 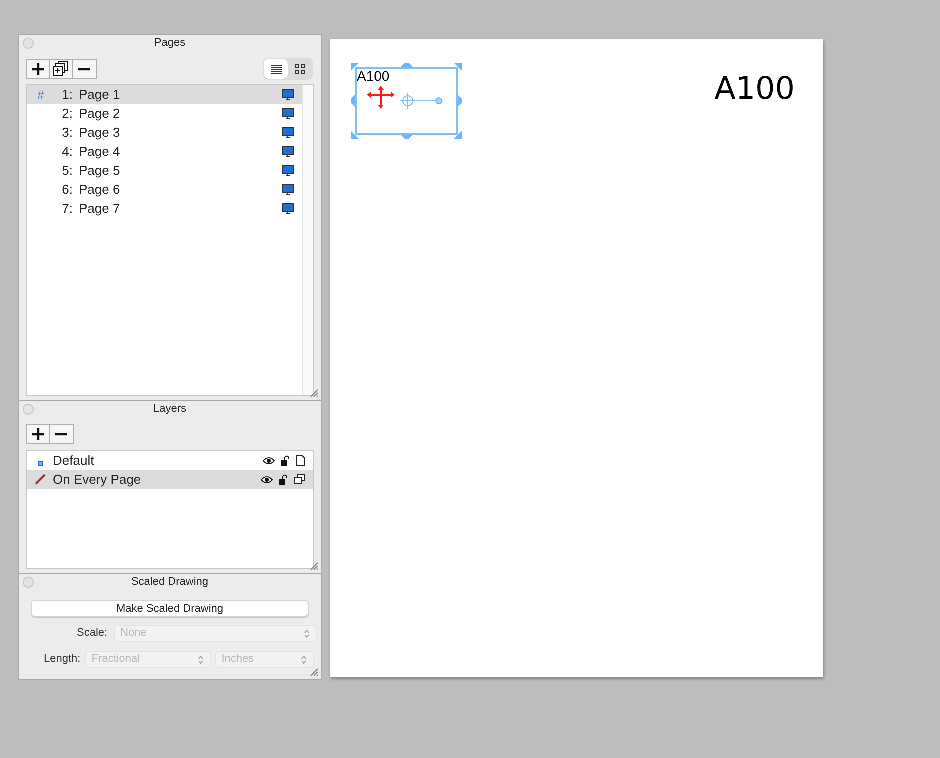 What do you see at coordinates (100, 95) in the screenshot?
I see `page-name: Page 1` at bounding box center [100, 95].